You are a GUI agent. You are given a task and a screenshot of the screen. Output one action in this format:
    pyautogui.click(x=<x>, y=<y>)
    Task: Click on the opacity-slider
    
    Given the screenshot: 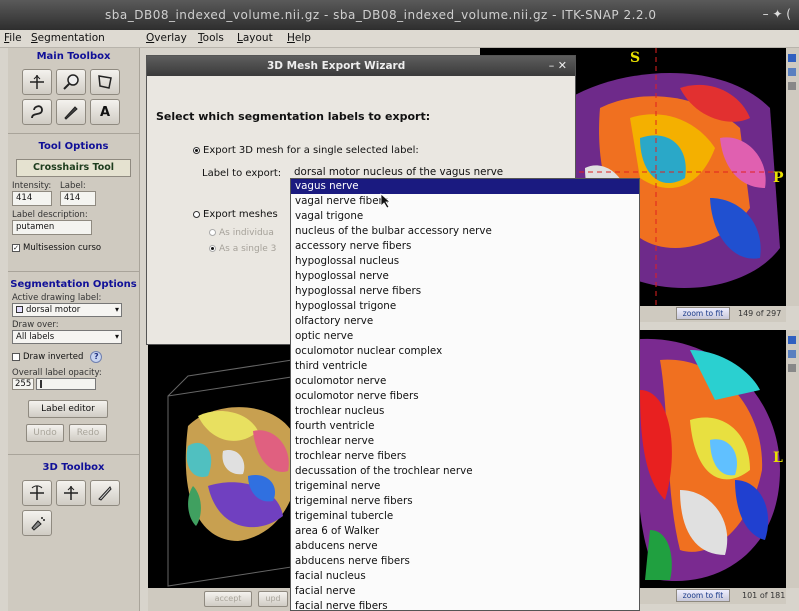 What is the action you would take?
    pyautogui.click(x=66, y=384)
    